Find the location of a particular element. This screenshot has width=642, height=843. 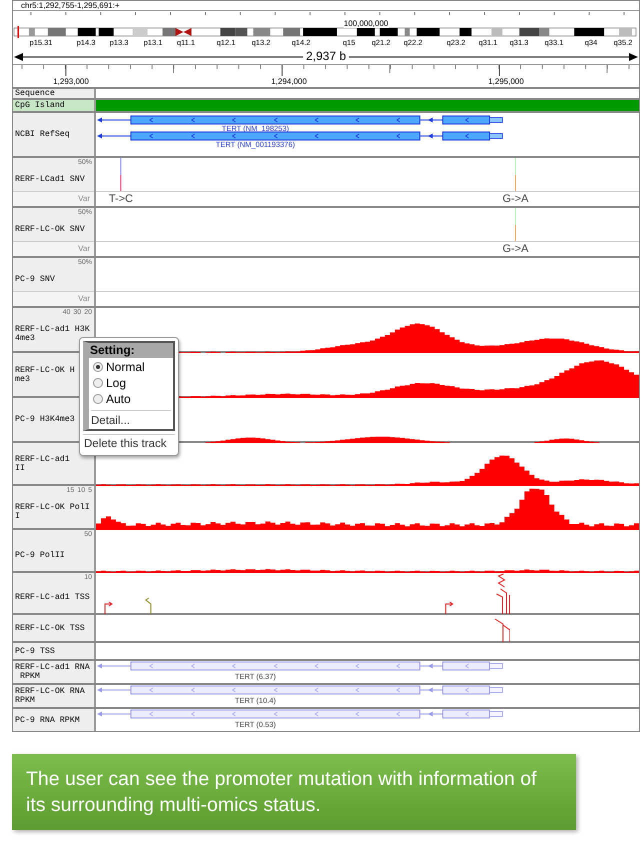

span-label: 2,937 b is located at coordinates (326, 56).